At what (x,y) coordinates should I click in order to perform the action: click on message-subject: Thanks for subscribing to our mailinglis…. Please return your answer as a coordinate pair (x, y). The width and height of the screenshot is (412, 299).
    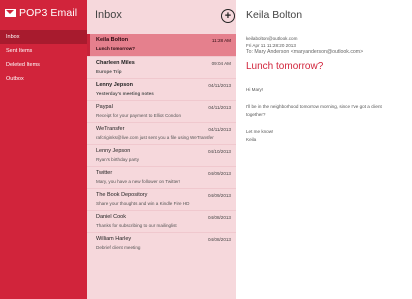
    Looking at the image, I should click on (136, 225).